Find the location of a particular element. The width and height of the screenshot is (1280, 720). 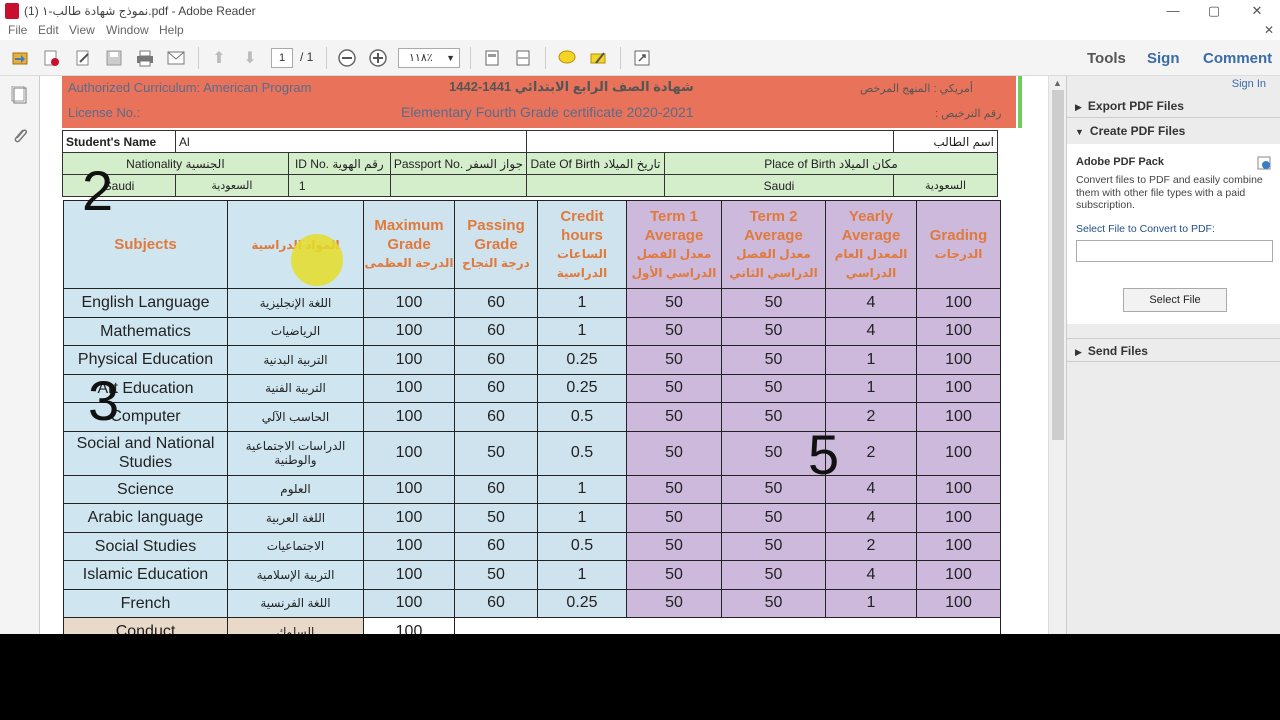

passing-ar: درجة النجاح is located at coordinates (496, 263).